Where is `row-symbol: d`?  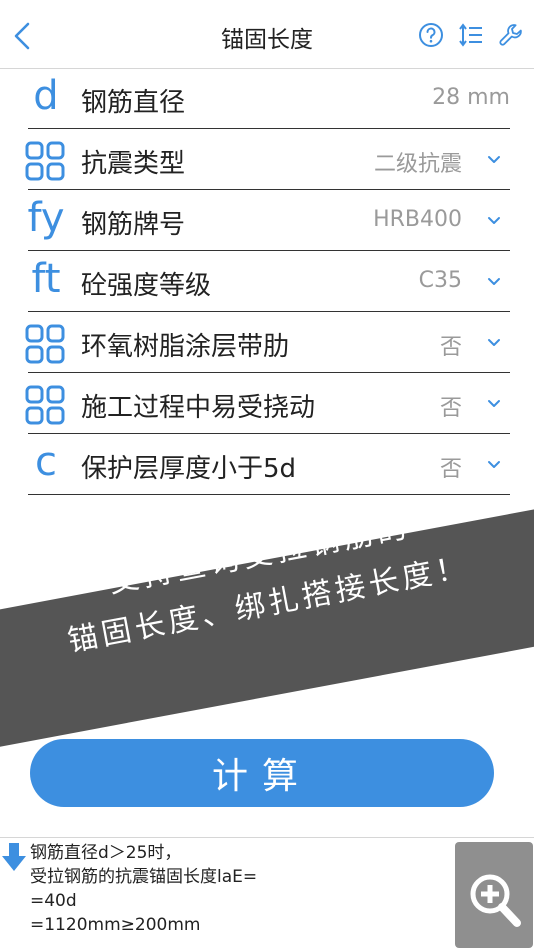
row-symbol: d is located at coordinates (46, 96).